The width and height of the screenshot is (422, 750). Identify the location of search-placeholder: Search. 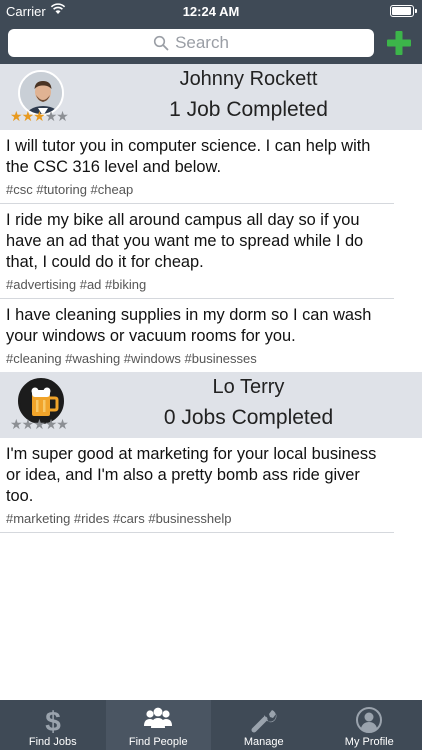
(202, 42).